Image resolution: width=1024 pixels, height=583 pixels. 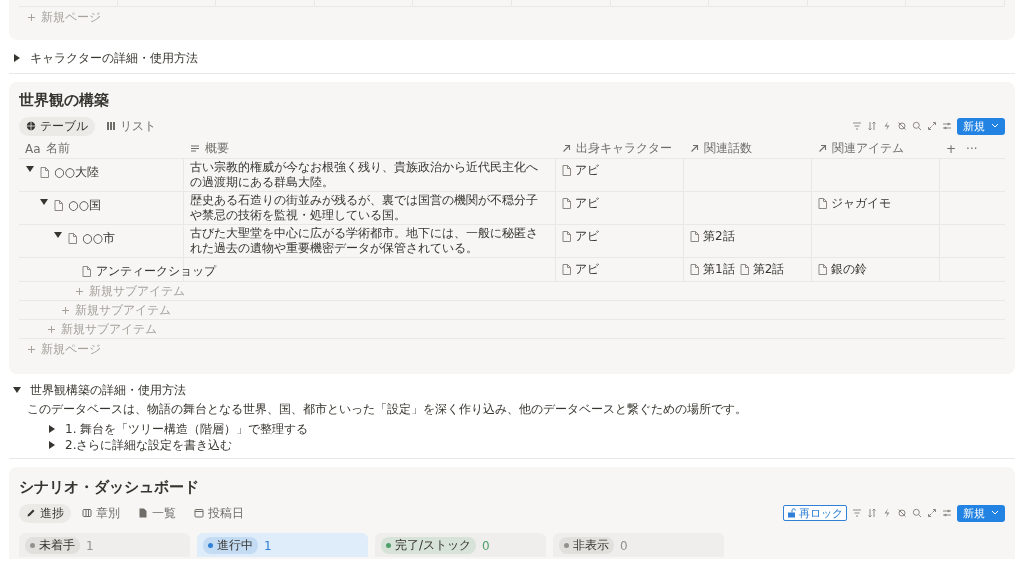 I want to click on summary-text: 古い宗教的権威が今なお根強く残り、貴族政治から近代民主化への過渡期にある群島大陸。, so click(x=364, y=175).